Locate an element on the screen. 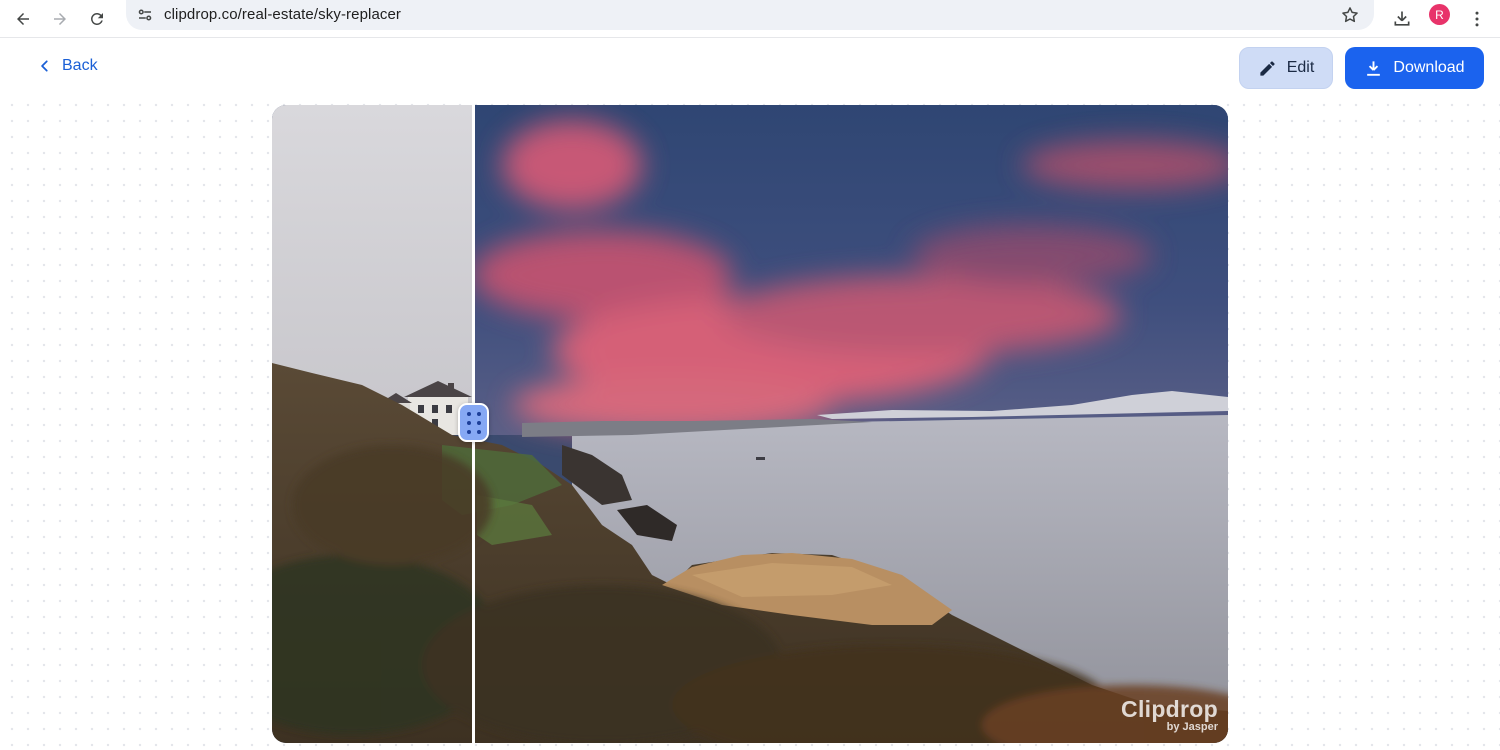  reload-icon is located at coordinates (97, 19).